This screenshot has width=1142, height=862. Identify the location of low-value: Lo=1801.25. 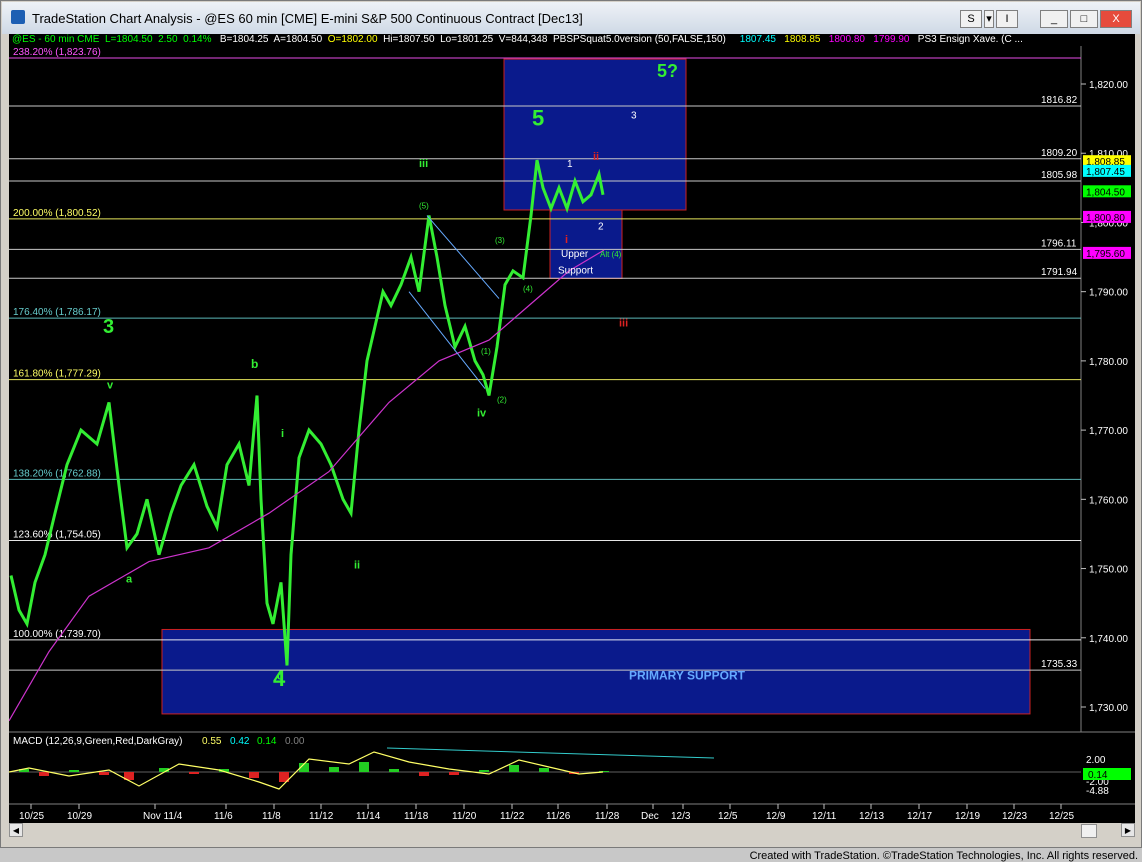
(467, 39).